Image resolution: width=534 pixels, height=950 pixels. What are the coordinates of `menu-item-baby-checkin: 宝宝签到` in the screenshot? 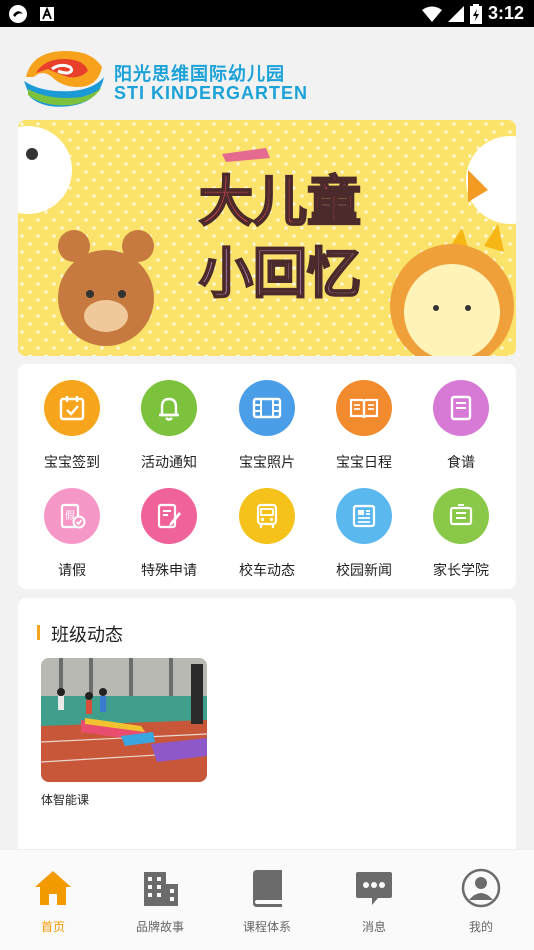 It's located at (72, 430).